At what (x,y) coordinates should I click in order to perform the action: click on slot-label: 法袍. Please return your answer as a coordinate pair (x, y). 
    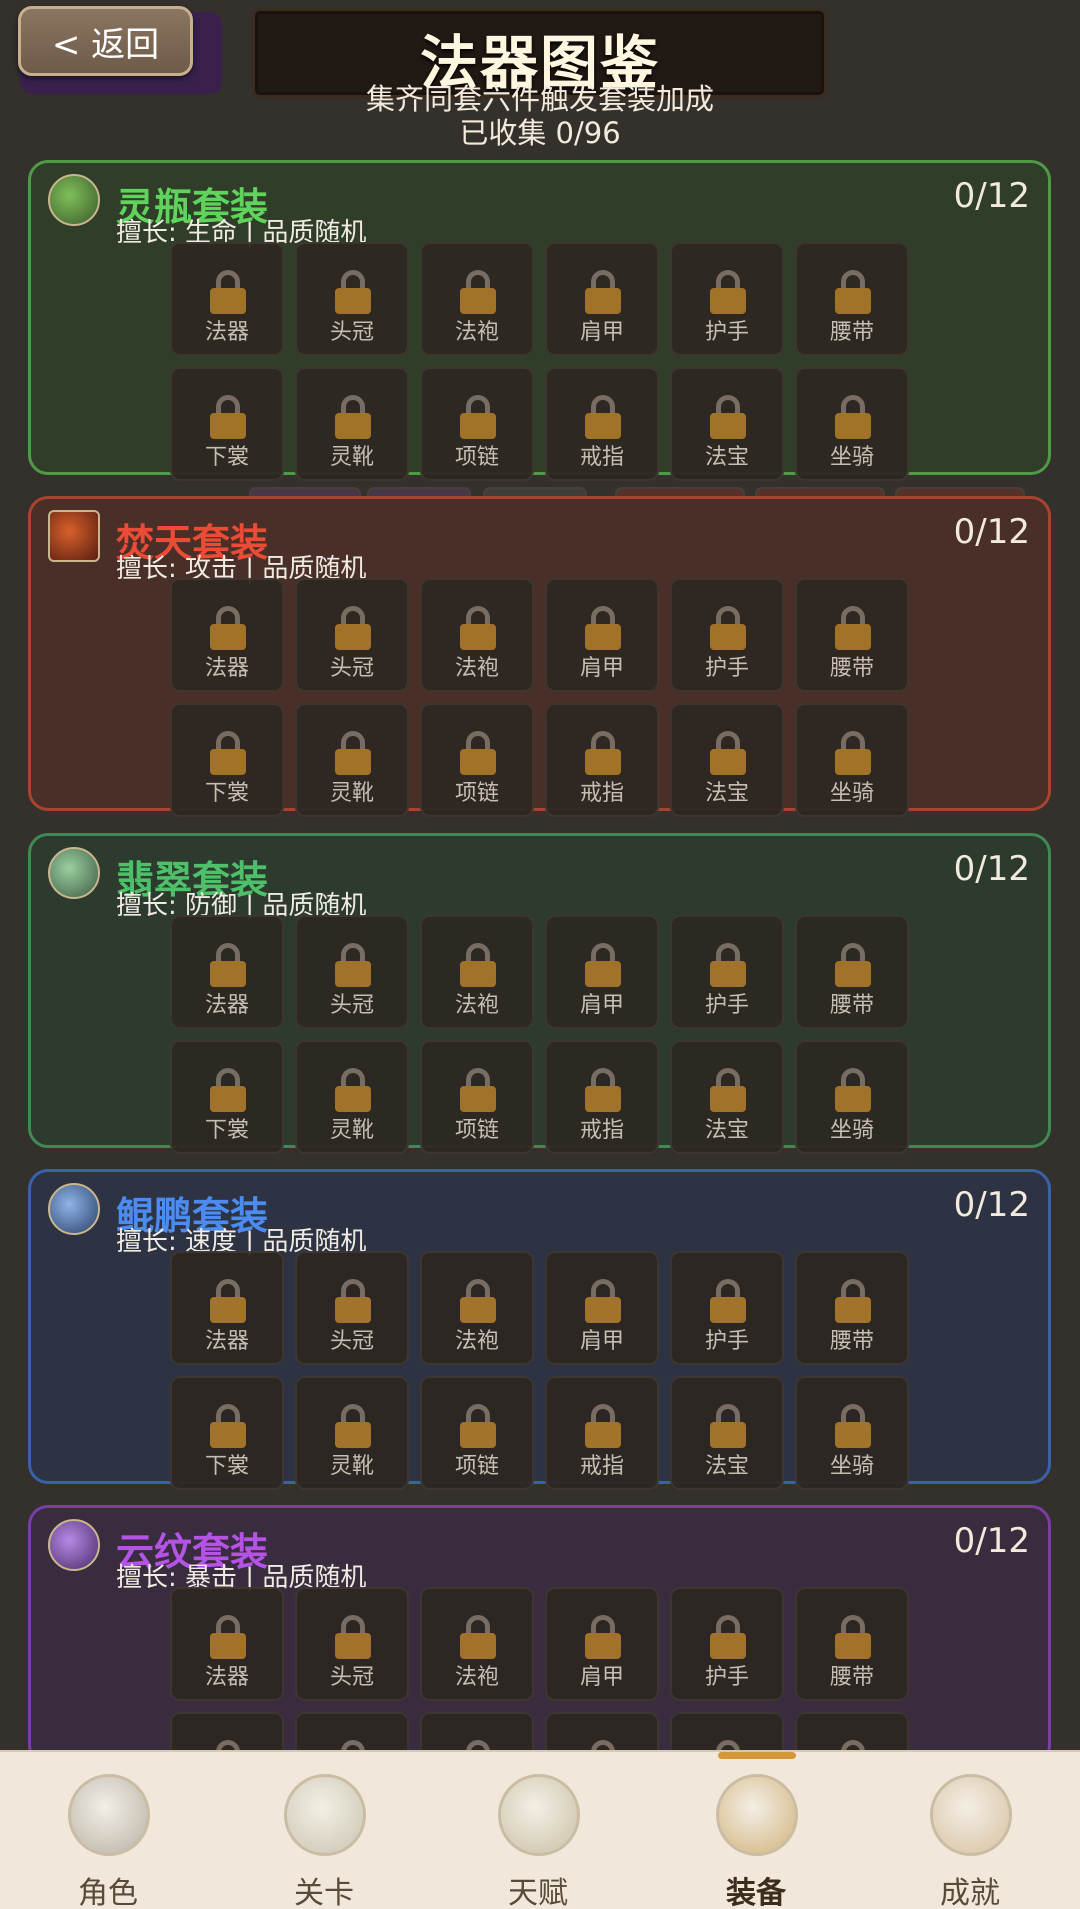
    Looking at the image, I should click on (476, 332).